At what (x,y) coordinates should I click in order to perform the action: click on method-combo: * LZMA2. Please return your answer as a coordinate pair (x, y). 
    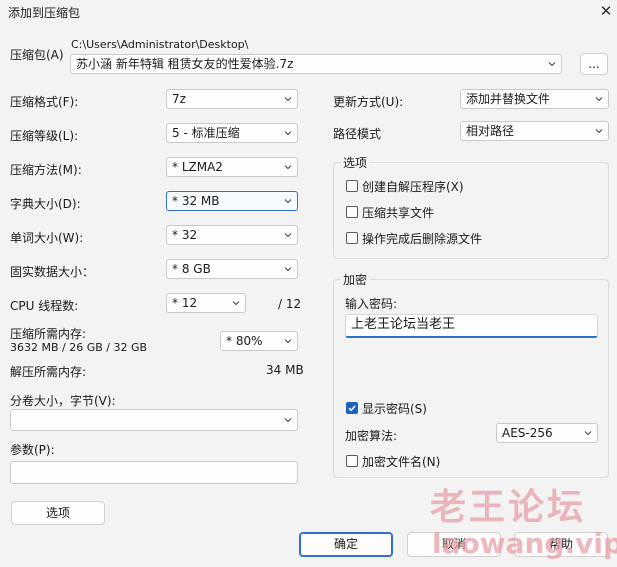
    Looking at the image, I should click on (232, 167).